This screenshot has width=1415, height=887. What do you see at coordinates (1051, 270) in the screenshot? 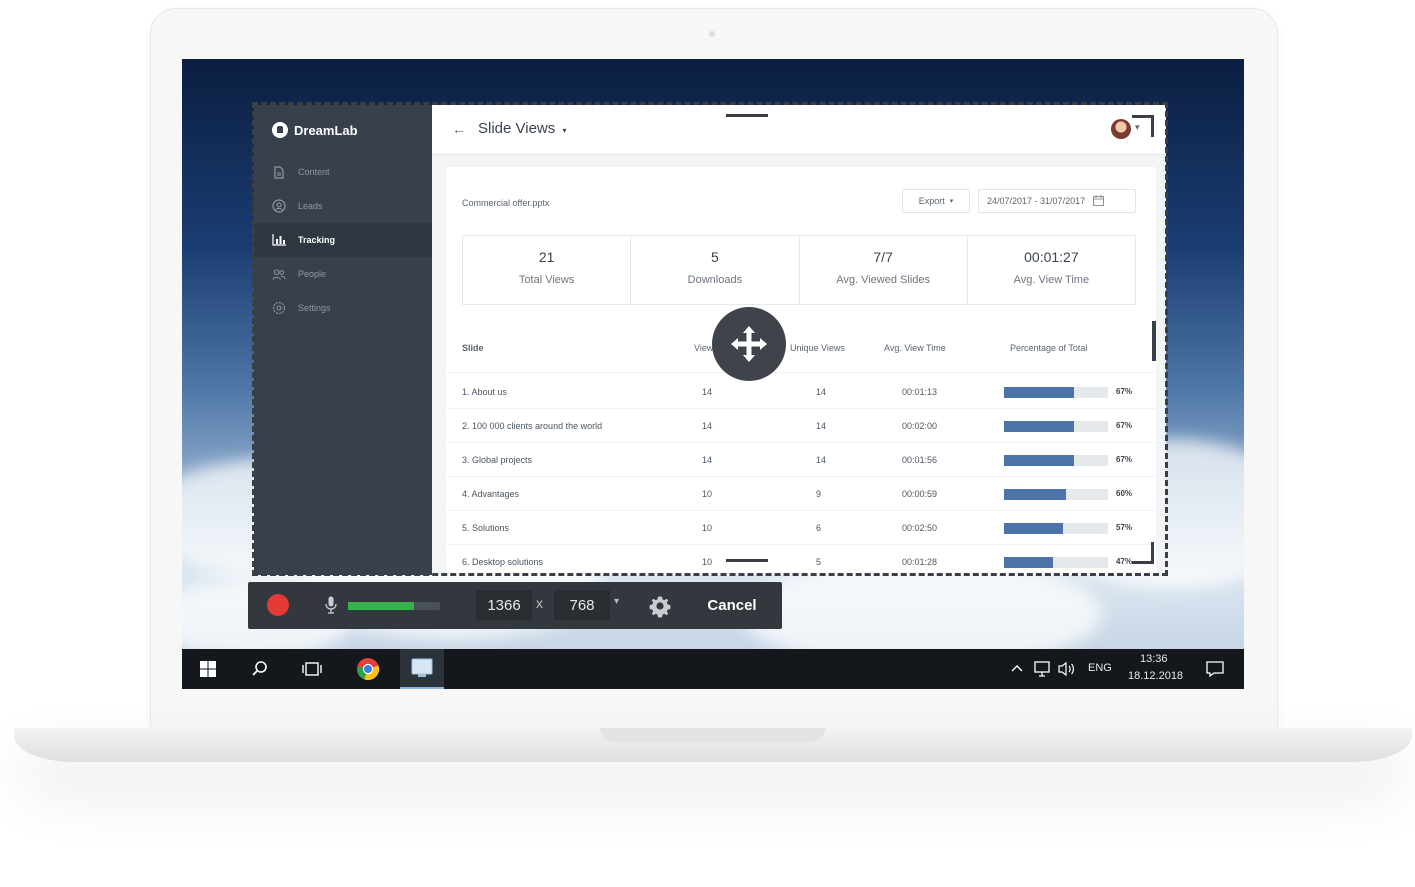
I see `stat-avg-view-time: 00:01:27 Avg. View Time` at bounding box center [1051, 270].